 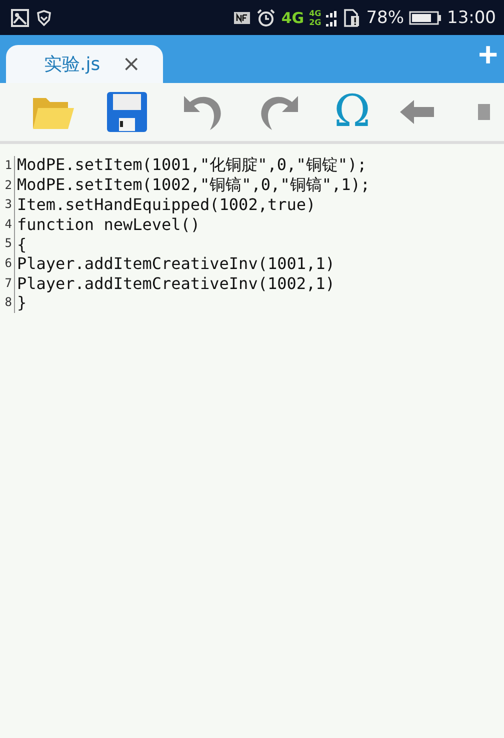 What do you see at coordinates (266, 18) in the screenshot?
I see `alarm-icon` at bounding box center [266, 18].